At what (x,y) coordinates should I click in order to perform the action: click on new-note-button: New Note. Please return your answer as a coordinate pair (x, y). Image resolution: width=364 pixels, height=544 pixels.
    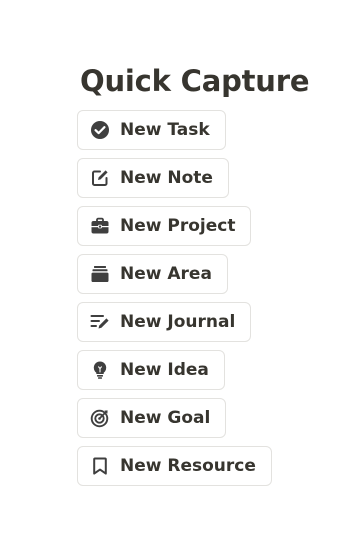
    Looking at the image, I should click on (153, 178).